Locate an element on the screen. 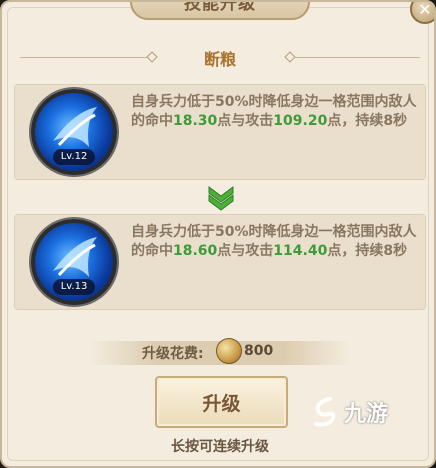 The height and width of the screenshot is (468, 436). skill-icon: Lv.13 is located at coordinates (74, 262).